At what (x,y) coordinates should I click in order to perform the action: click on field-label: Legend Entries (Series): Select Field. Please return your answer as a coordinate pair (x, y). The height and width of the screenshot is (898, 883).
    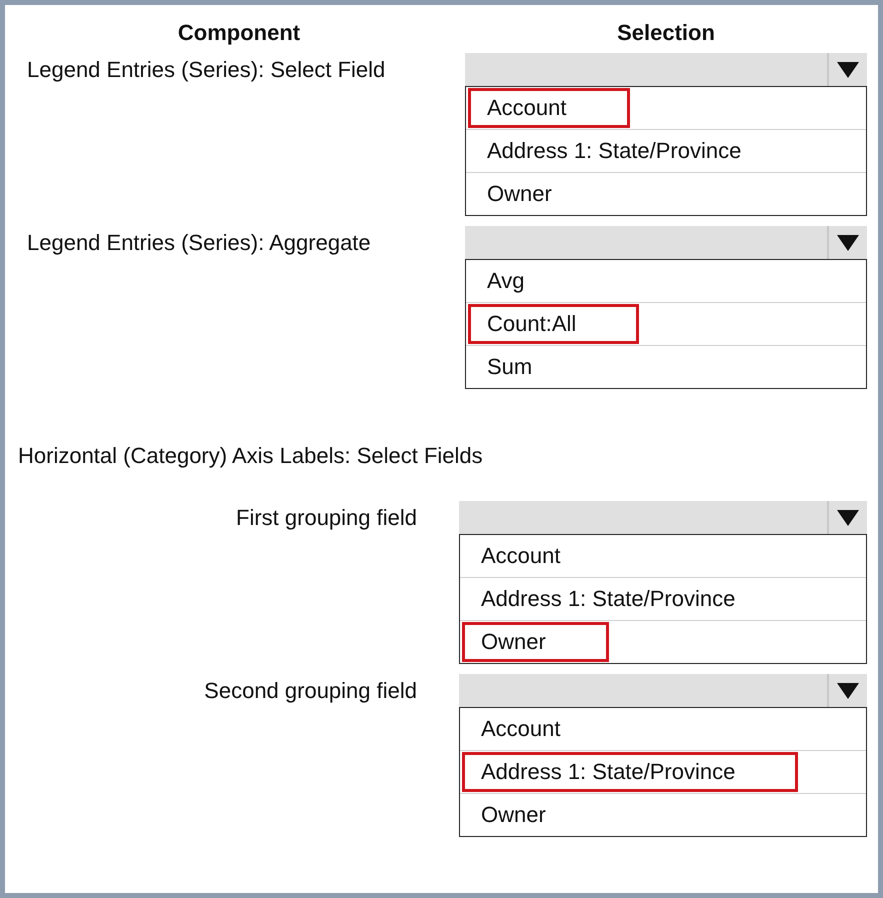
    Looking at the image, I should click on (206, 70).